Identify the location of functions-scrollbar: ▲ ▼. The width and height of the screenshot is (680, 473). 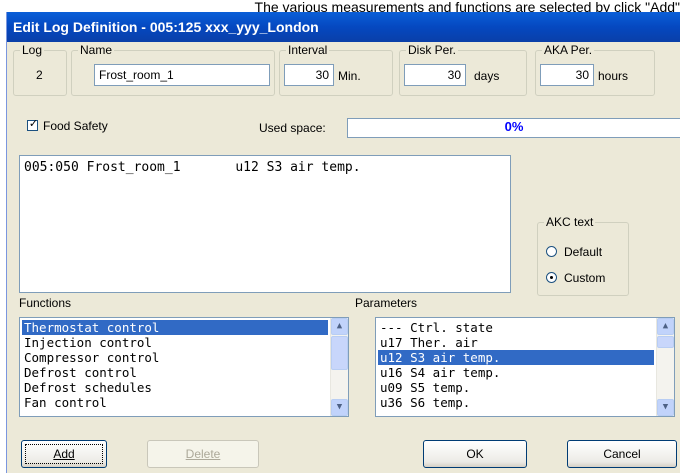
(339, 367).